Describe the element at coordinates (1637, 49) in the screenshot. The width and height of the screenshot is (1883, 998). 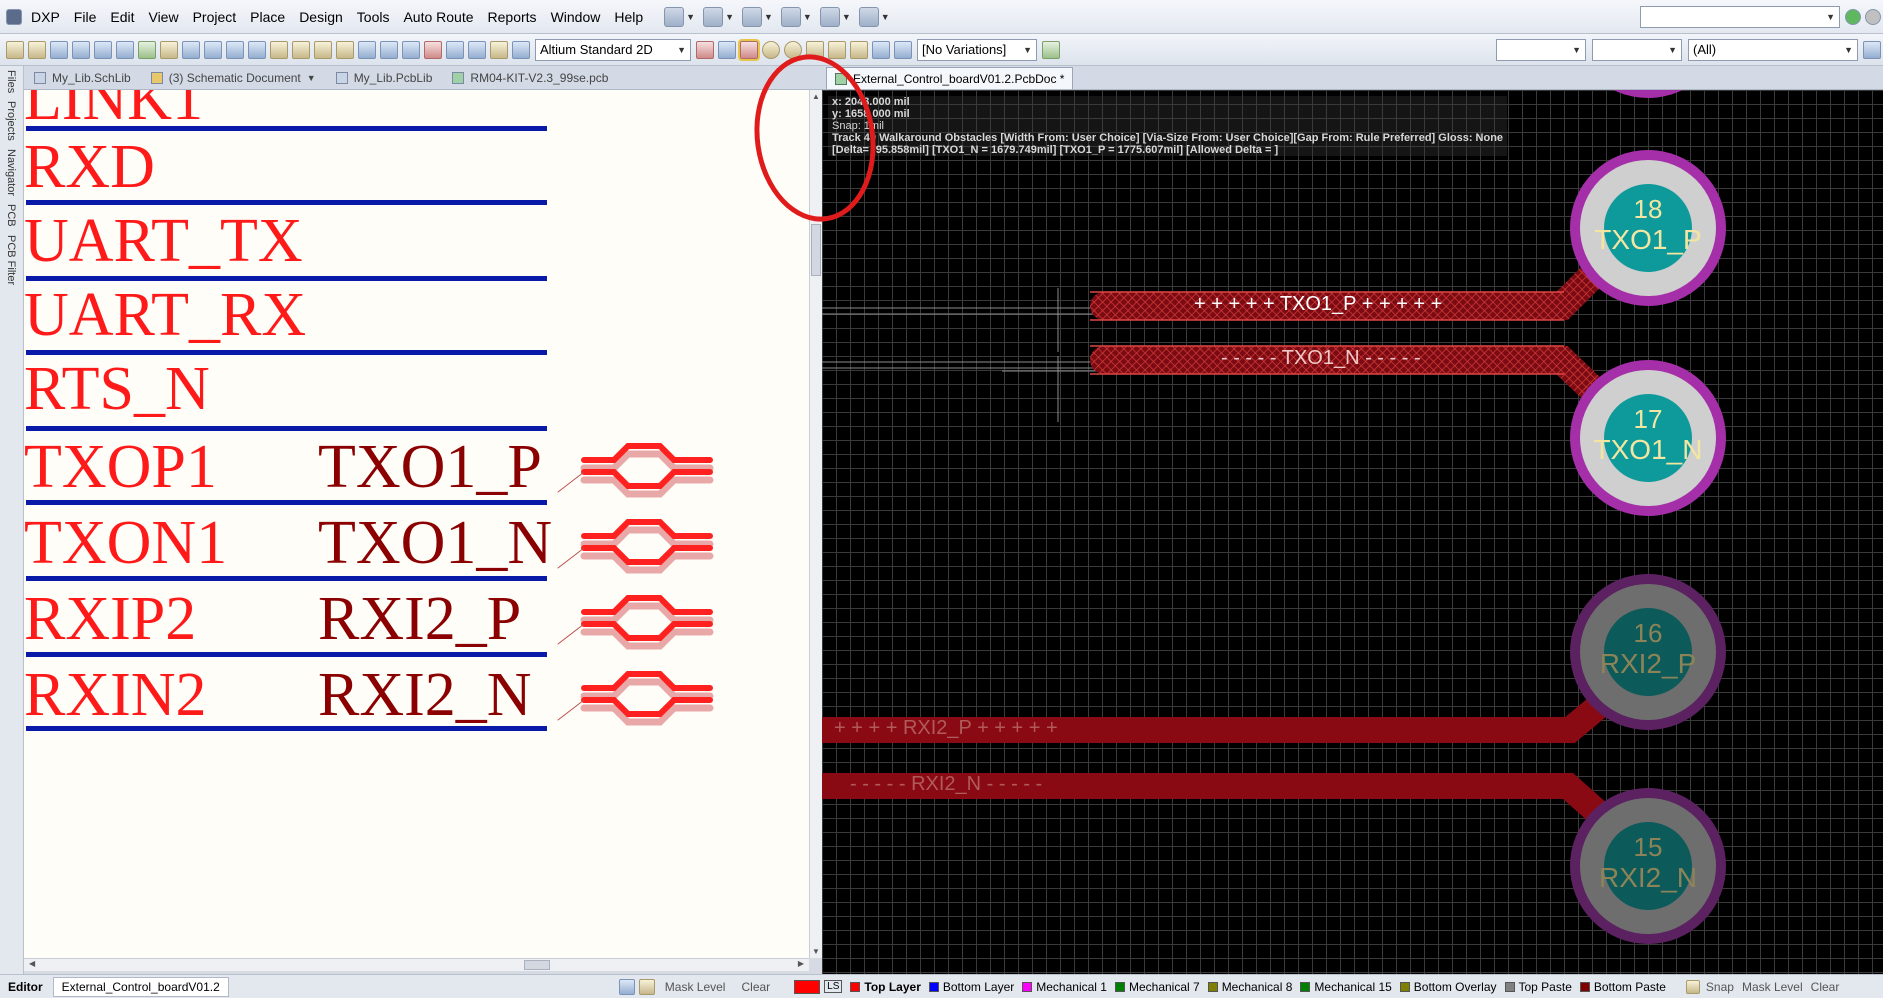
I see `filter-combo-2: ▼` at that location.